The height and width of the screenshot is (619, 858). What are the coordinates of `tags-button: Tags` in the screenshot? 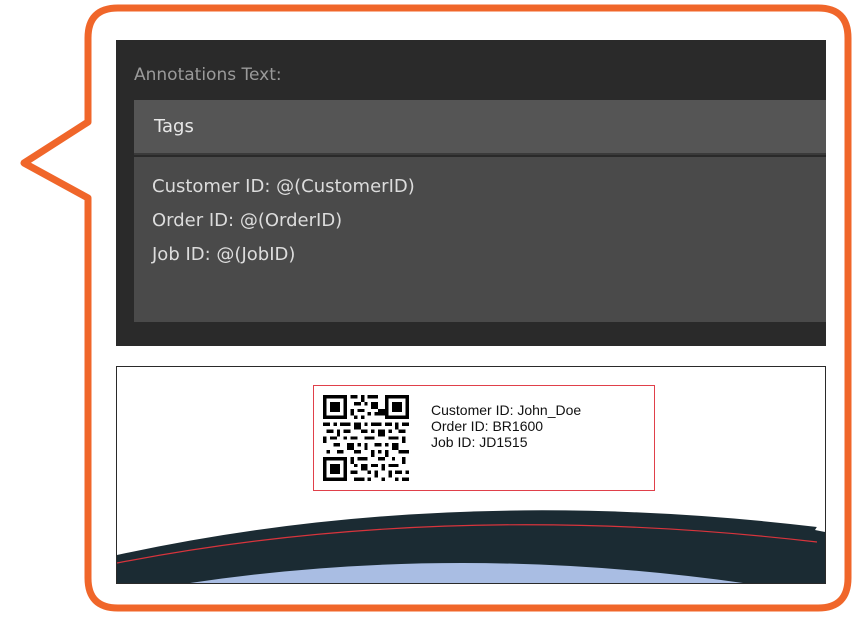 It's located at (480, 127).